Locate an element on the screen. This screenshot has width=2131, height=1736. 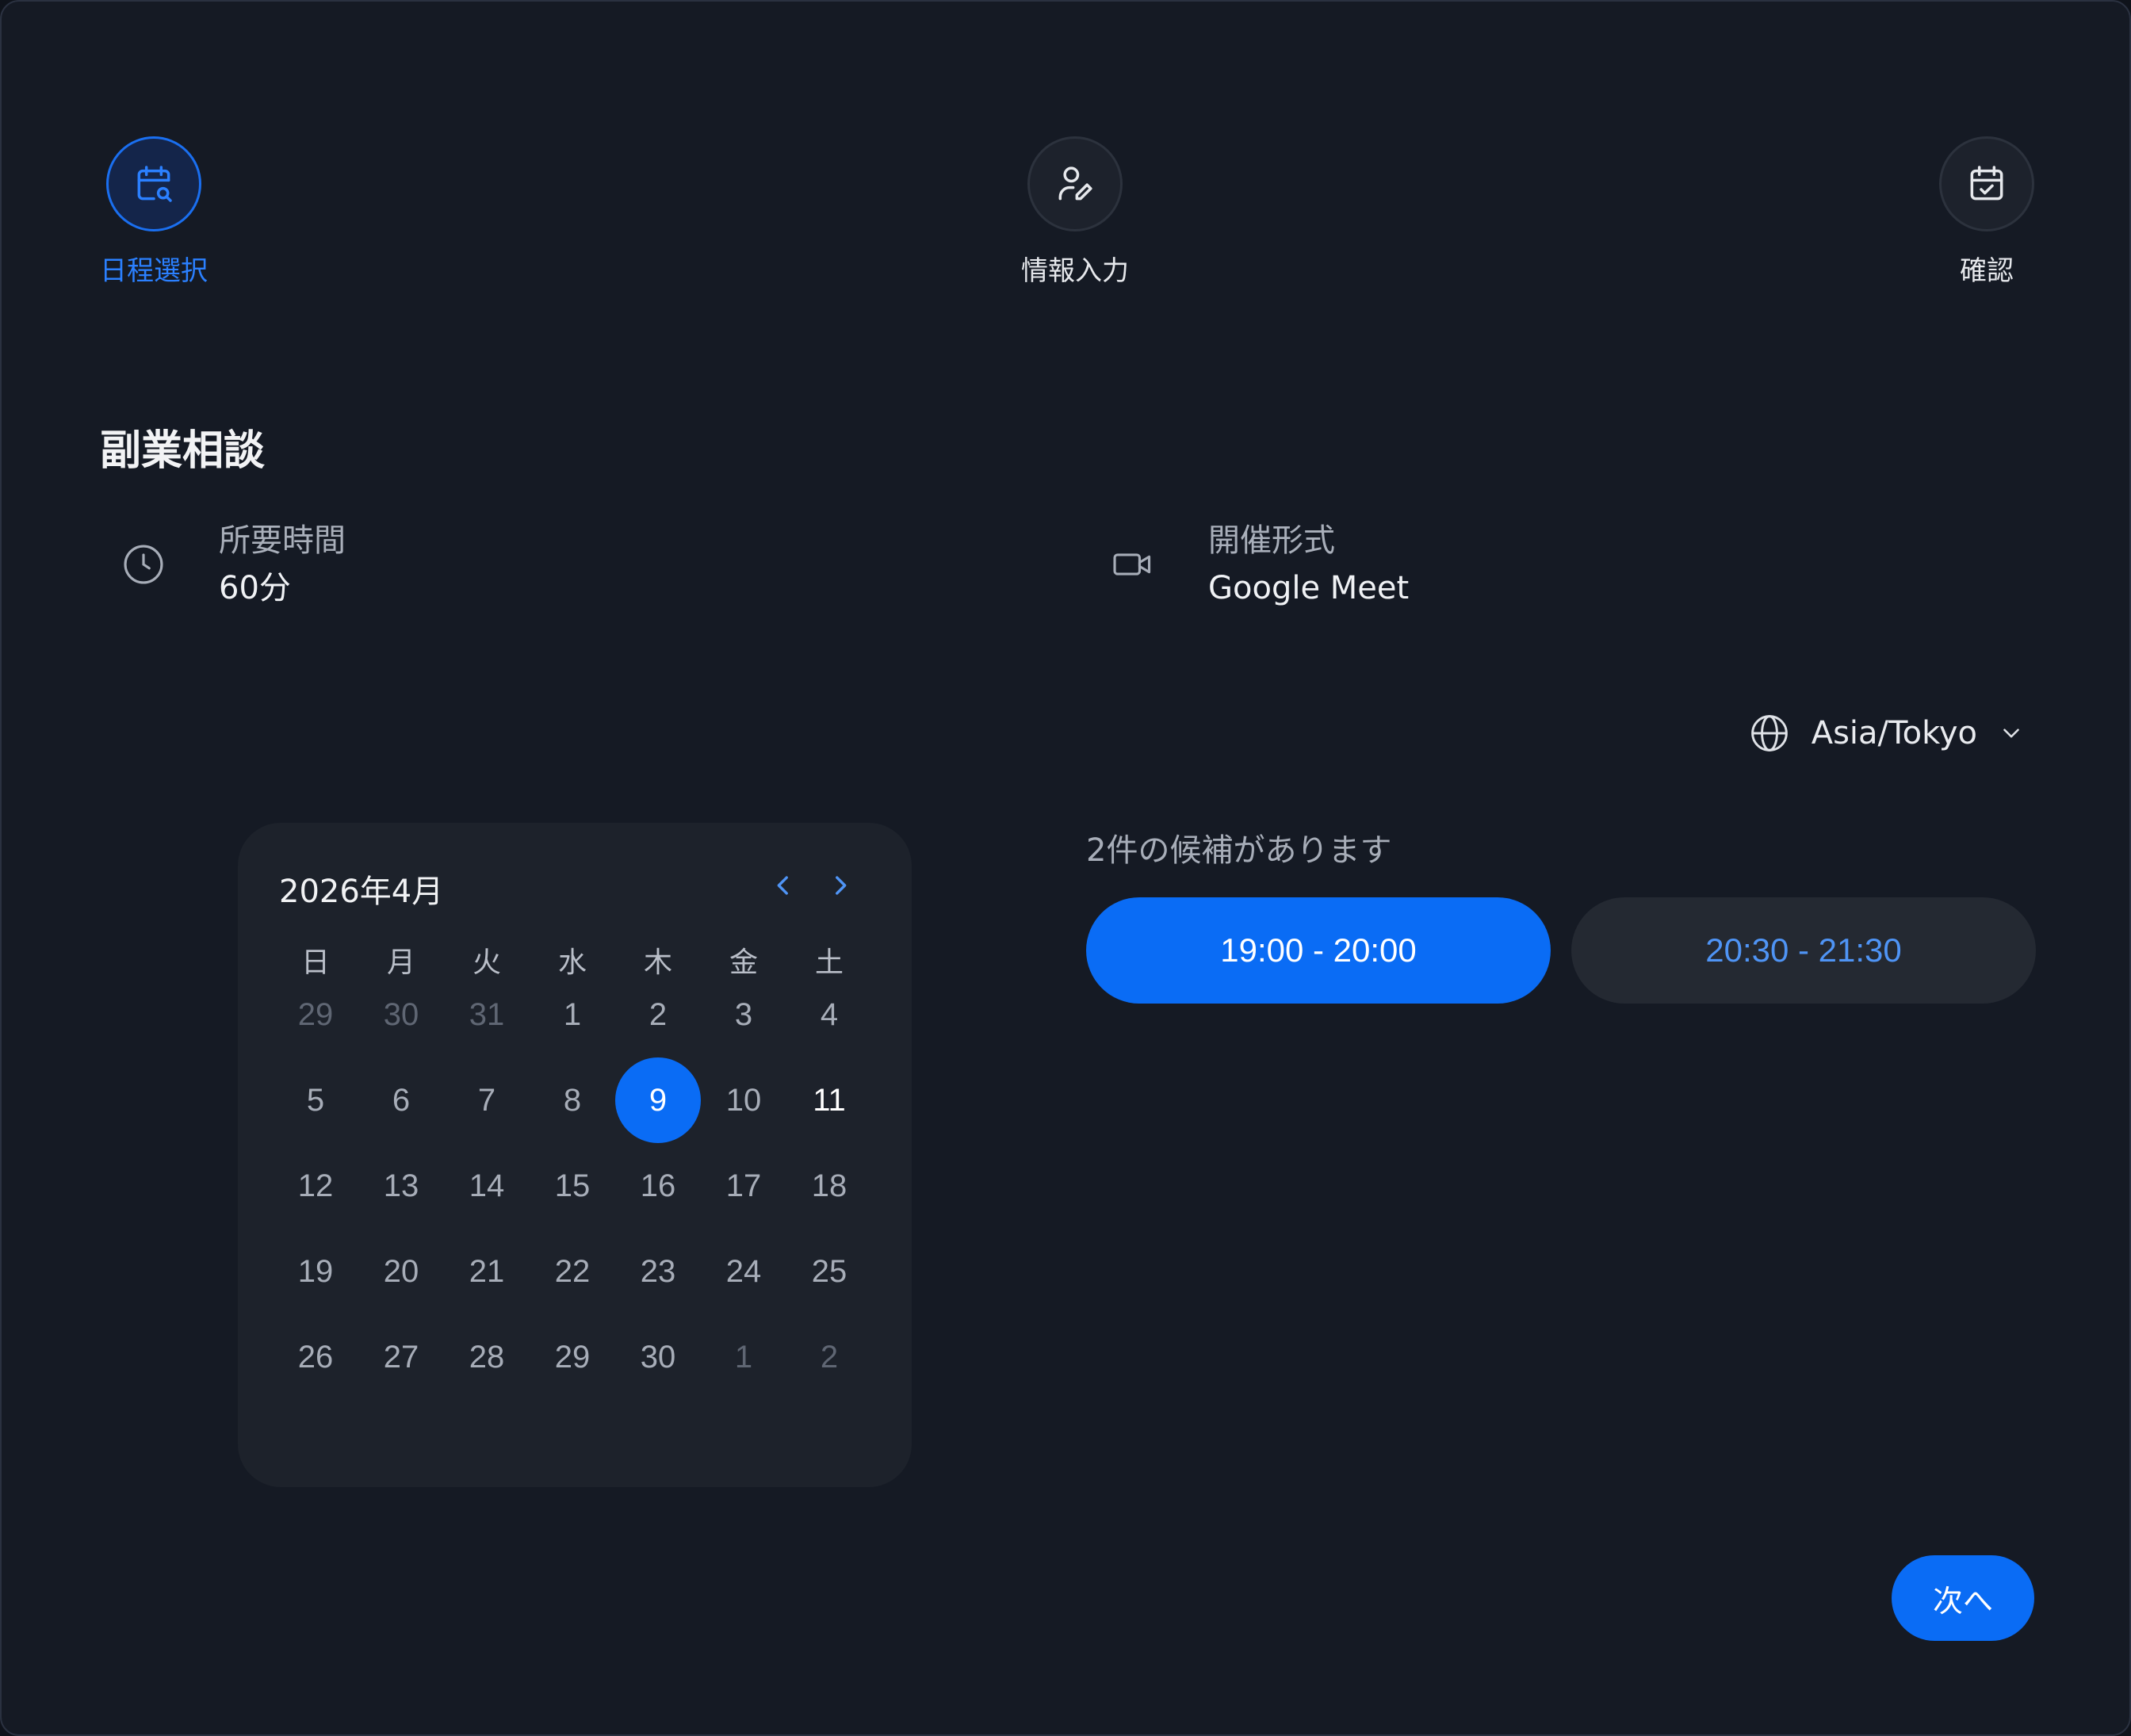
user-edit-icon is located at coordinates (1075, 183).